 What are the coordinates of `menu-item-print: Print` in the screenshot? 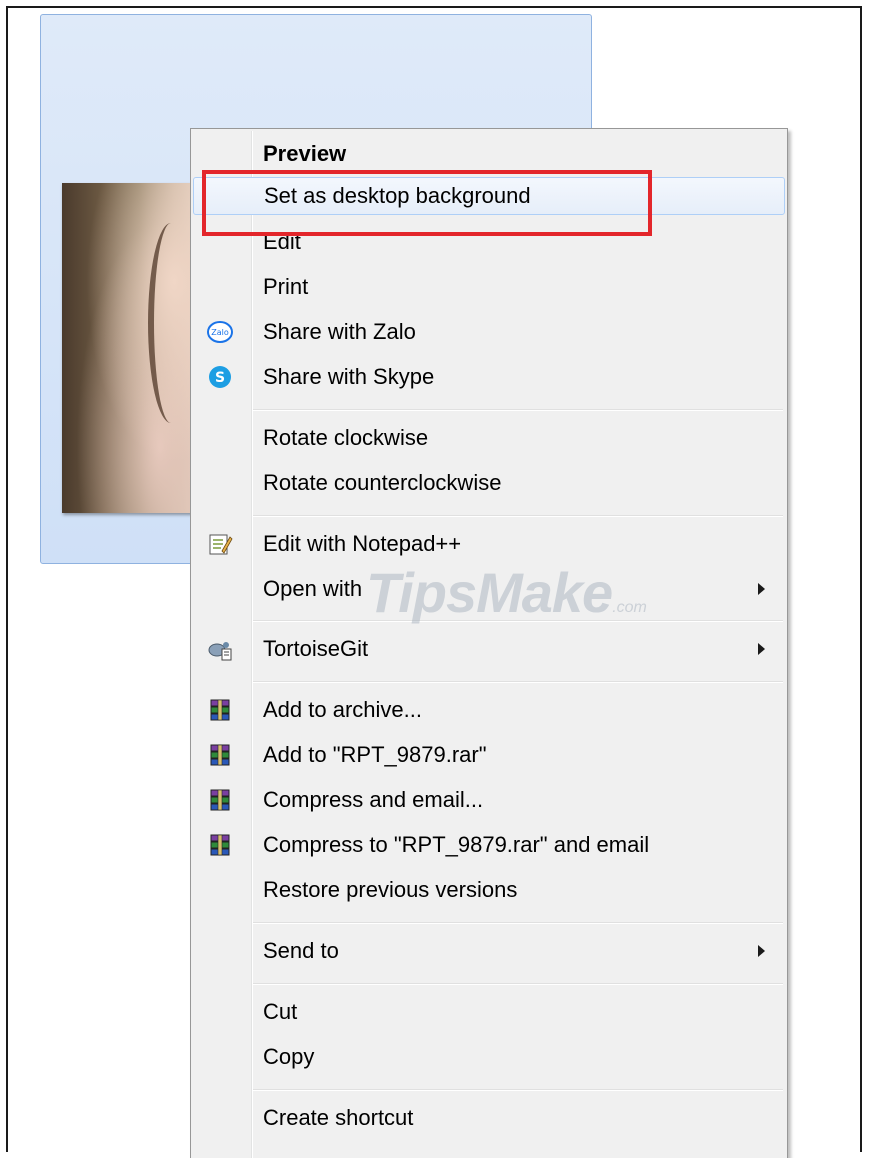 It's located at (489, 287).